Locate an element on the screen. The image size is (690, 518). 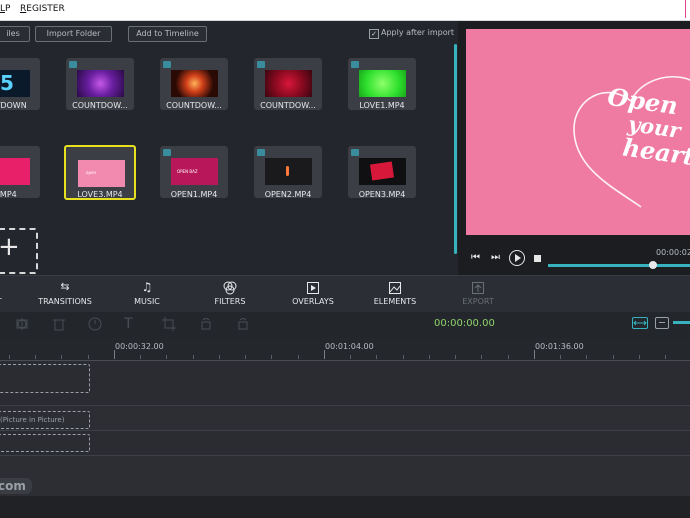
thumbnail: open is located at coordinates (101, 173).